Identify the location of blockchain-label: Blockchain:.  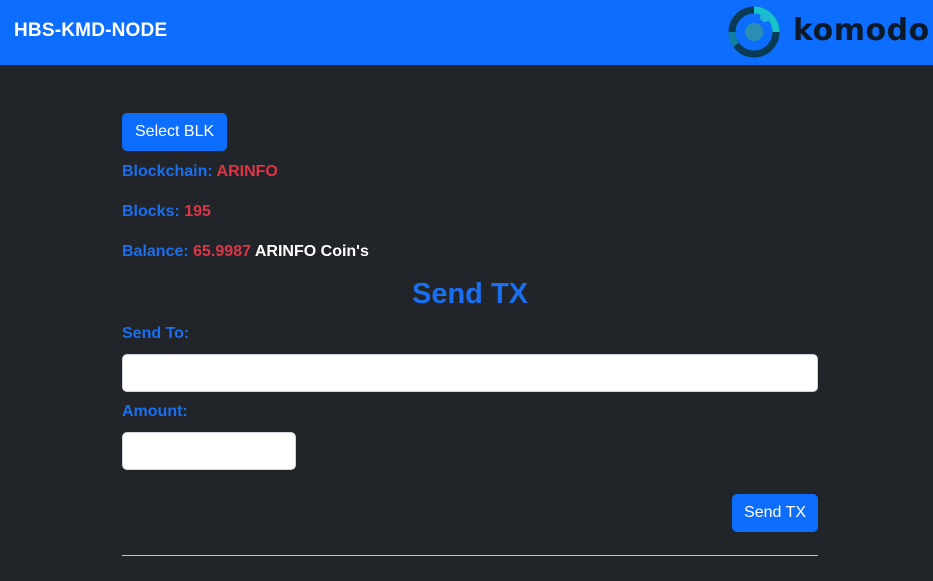
(167, 171).